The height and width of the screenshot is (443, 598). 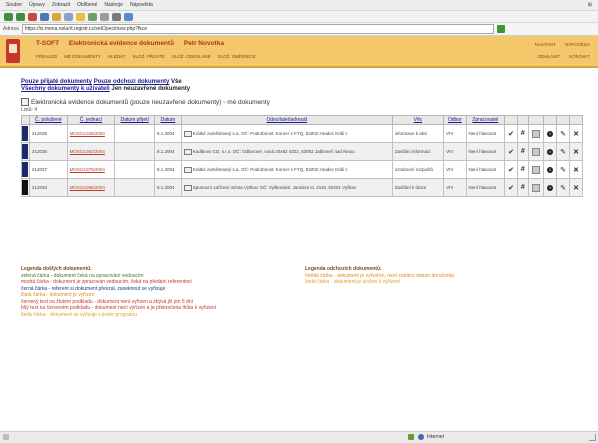 I want to click on cell-ref: MOS/21345/2004, so click(x=91, y=133).